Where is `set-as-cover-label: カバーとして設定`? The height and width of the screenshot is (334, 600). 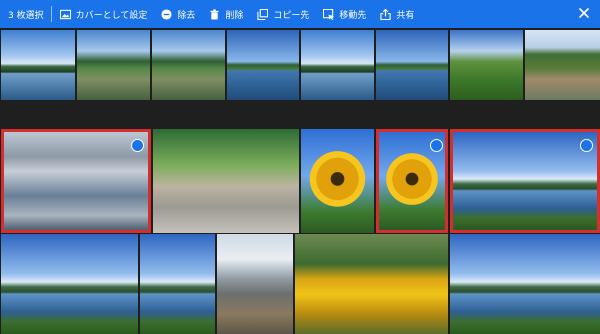
set-as-cover-label: カバーとして設定 is located at coordinates (111, 15).